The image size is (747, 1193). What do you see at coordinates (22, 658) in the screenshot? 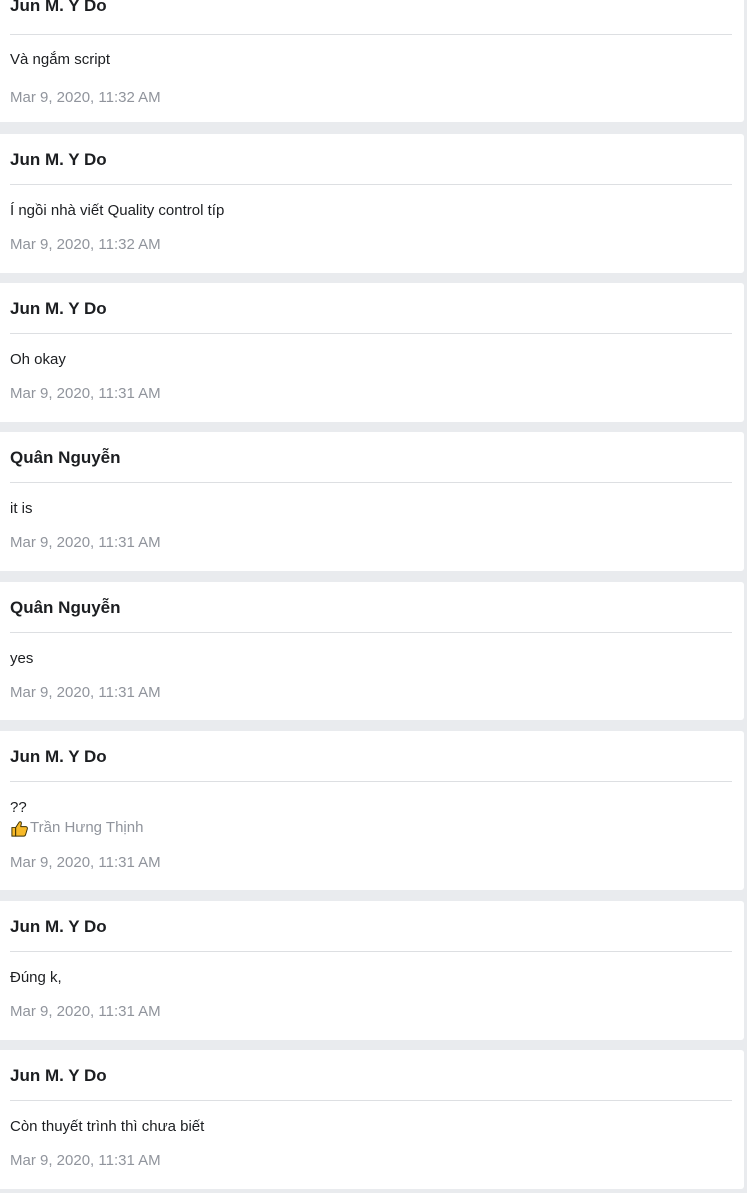
I see `message-text: yes` at bounding box center [22, 658].